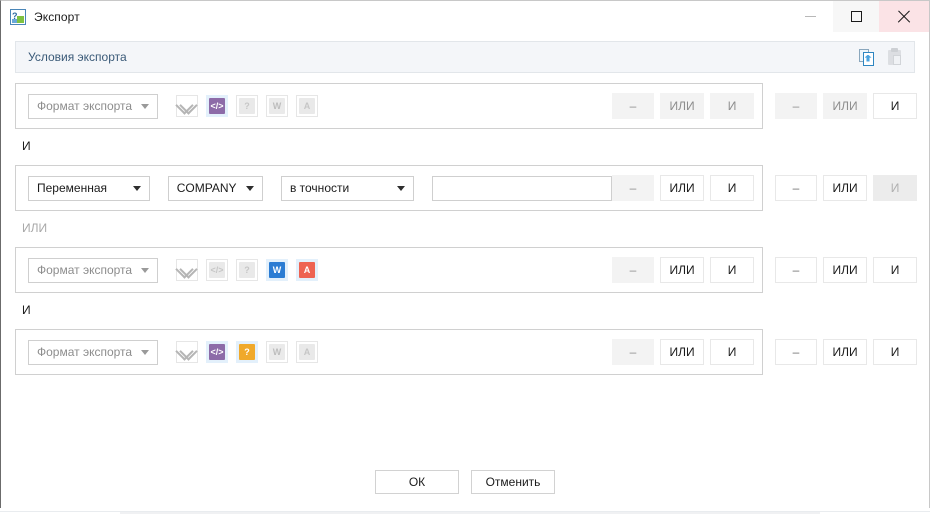  What do you see at coordinates (796, 270) in the screenshot?
I see `remove-group-button-3: –` at bounding box center [796, 270].